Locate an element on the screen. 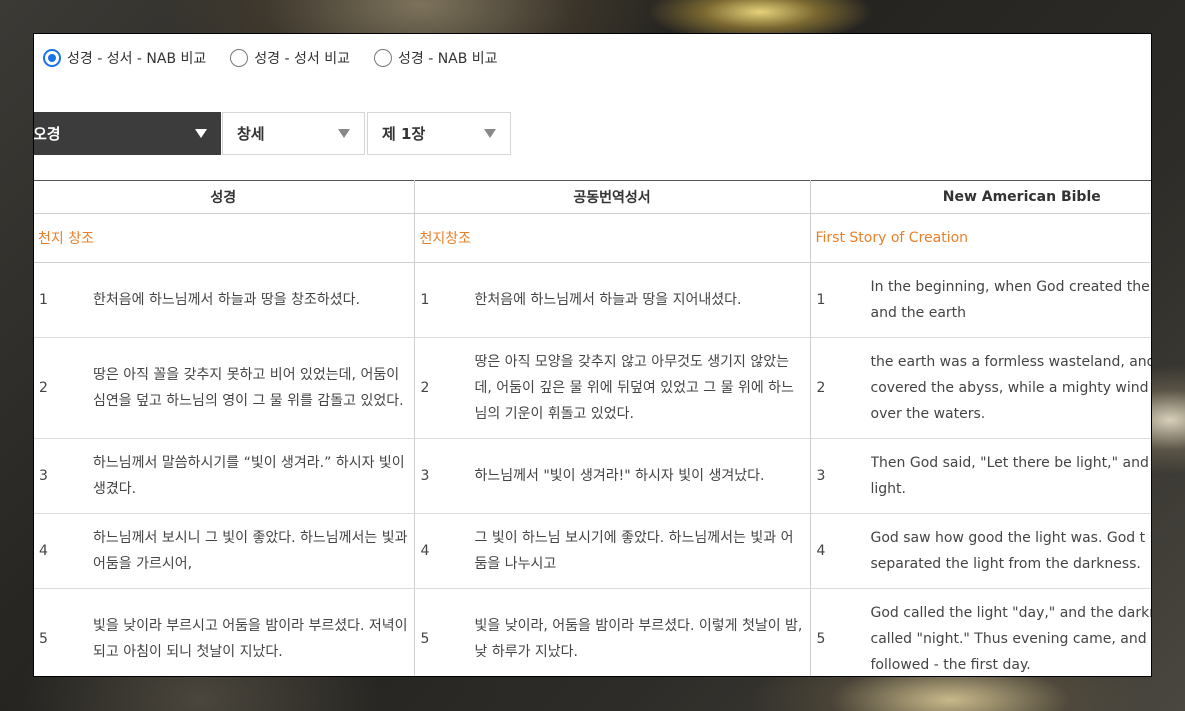 This screenshot has height=711, width=1185. section-title: First Story of Creation is located at coordinates (981, 238).